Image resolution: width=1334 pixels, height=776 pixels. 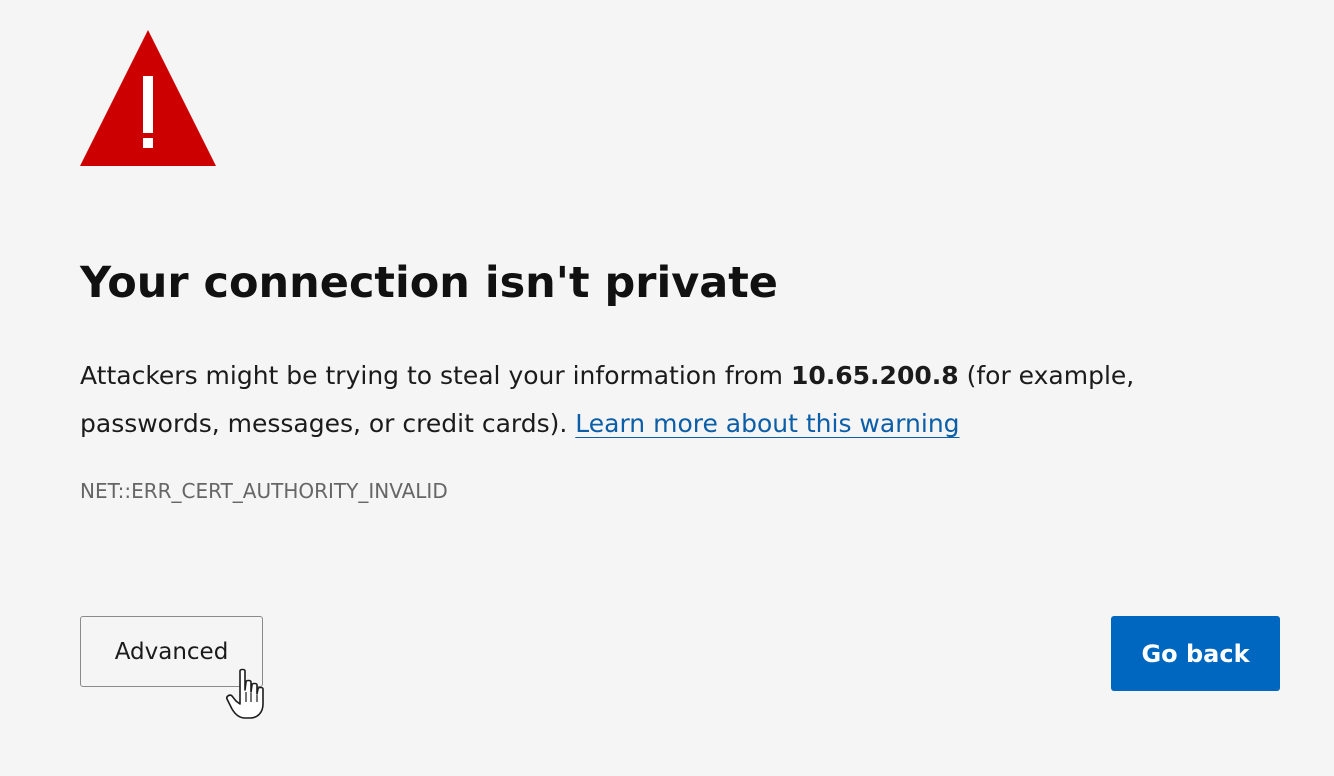 I want to click on host-address: 10.65.200.8, so click(x=874, y=375).